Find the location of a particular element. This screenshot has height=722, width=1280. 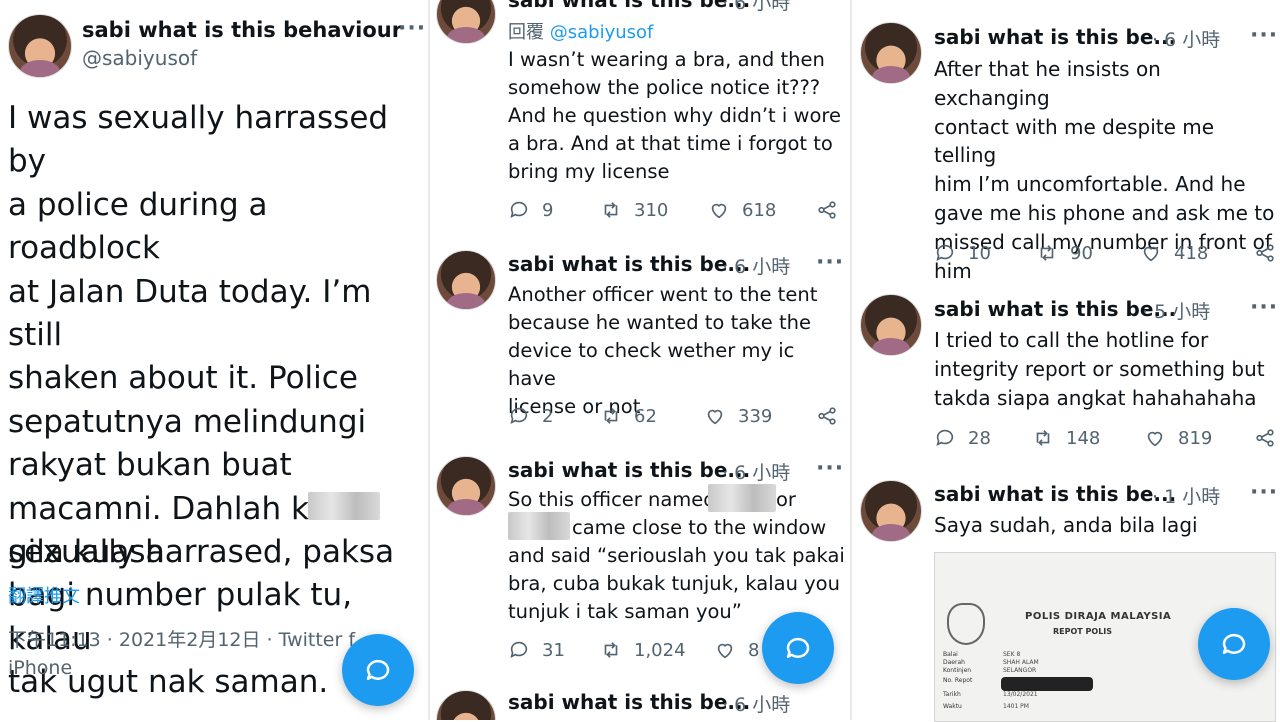

report-field-label: No. Repot is located at coordinates (958, 680).